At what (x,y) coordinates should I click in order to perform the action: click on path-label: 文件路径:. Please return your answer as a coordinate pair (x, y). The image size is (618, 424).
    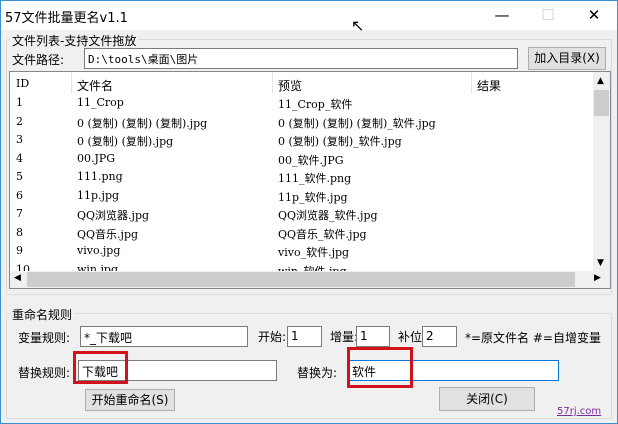
    Looking at the image, I should click on (38, 60).